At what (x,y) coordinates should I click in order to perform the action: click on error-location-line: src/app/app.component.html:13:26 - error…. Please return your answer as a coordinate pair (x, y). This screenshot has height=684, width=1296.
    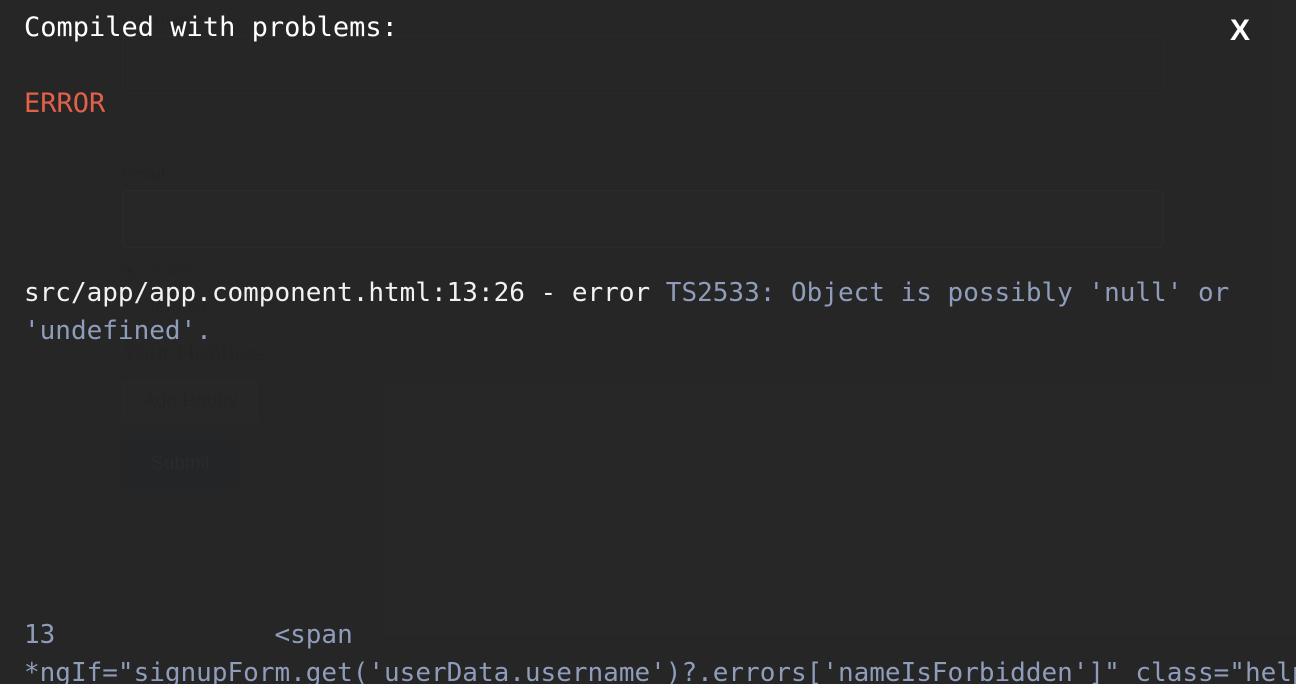
    Looking at the image, I should click on (660, 312).